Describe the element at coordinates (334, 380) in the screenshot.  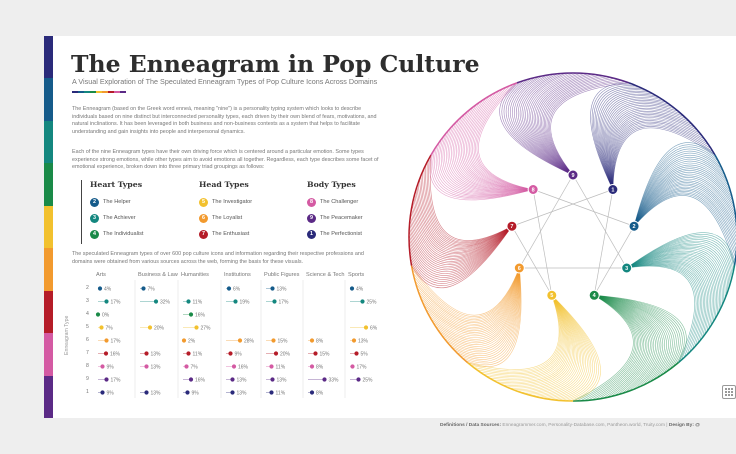
I see `value-label: 33%` at that location.